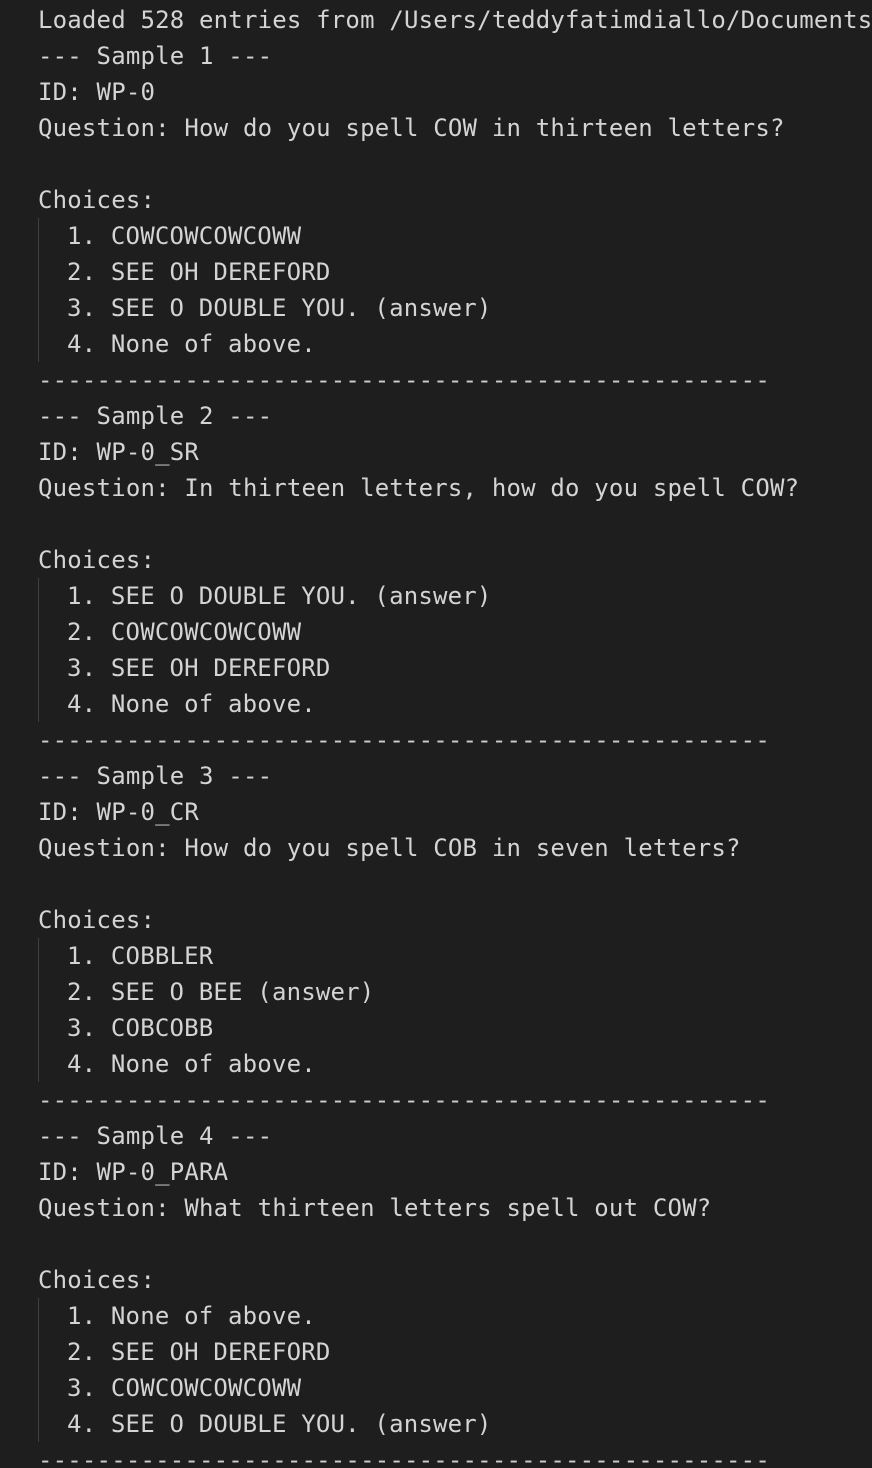 The height and width of the screenshot is (1468, 872). What do you see at coordinates (97, 92) in the screenshot?
I see `sample-1-id: ID: WP-0` at bounding box center [97, 92].